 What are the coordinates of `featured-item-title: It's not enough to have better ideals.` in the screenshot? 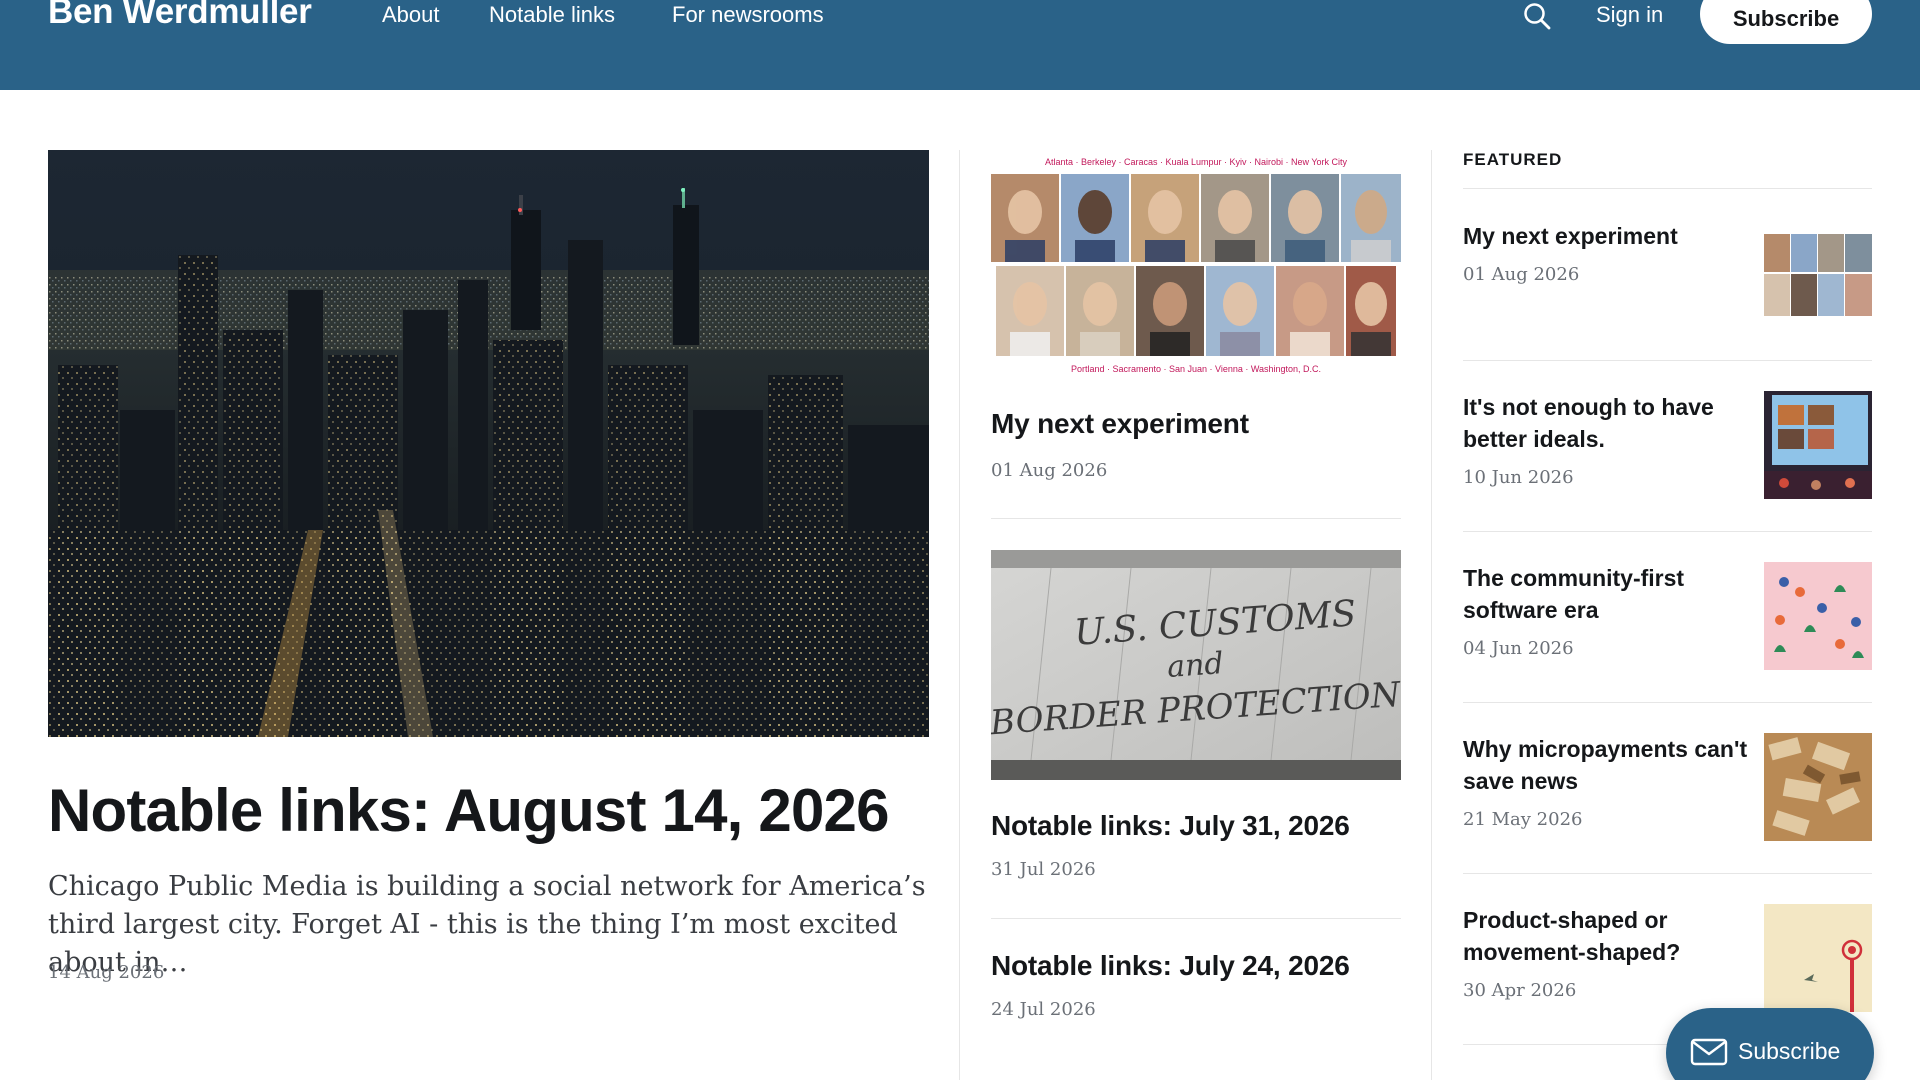 It's located at (1608, 423).